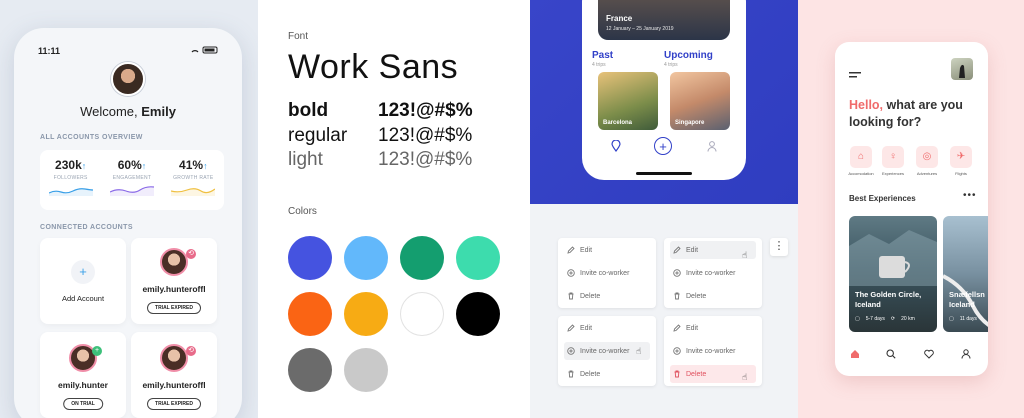 The image size is (1024, 418). I want to click on home-icon, so click(855, 354).